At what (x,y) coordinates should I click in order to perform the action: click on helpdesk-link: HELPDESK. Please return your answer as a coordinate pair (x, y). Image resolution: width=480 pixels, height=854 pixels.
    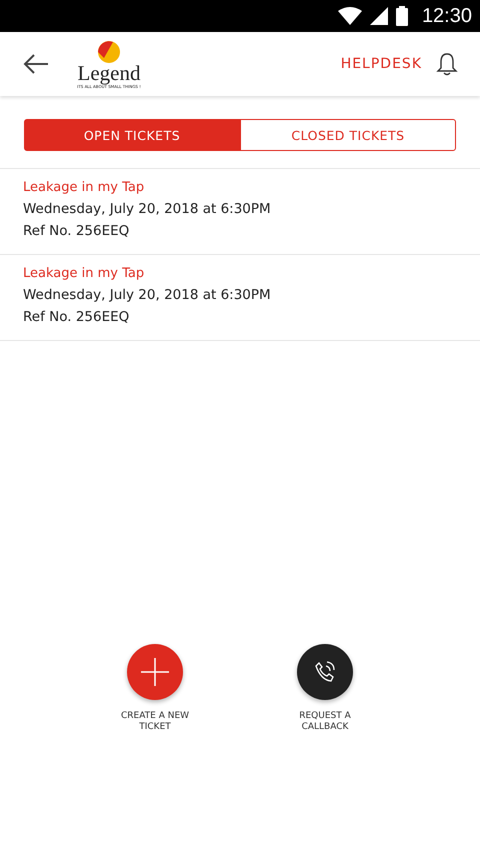
    Looking at the image, I should click on (381, 64).